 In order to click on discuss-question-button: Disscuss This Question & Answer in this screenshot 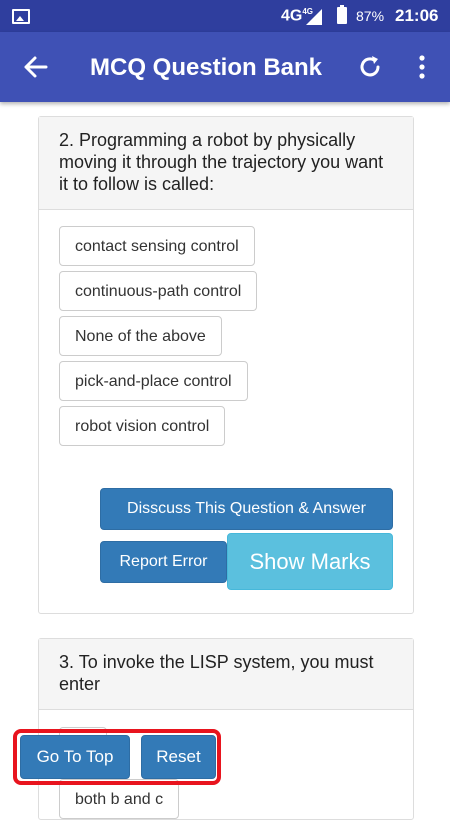, I will do `click(246, 509)`.